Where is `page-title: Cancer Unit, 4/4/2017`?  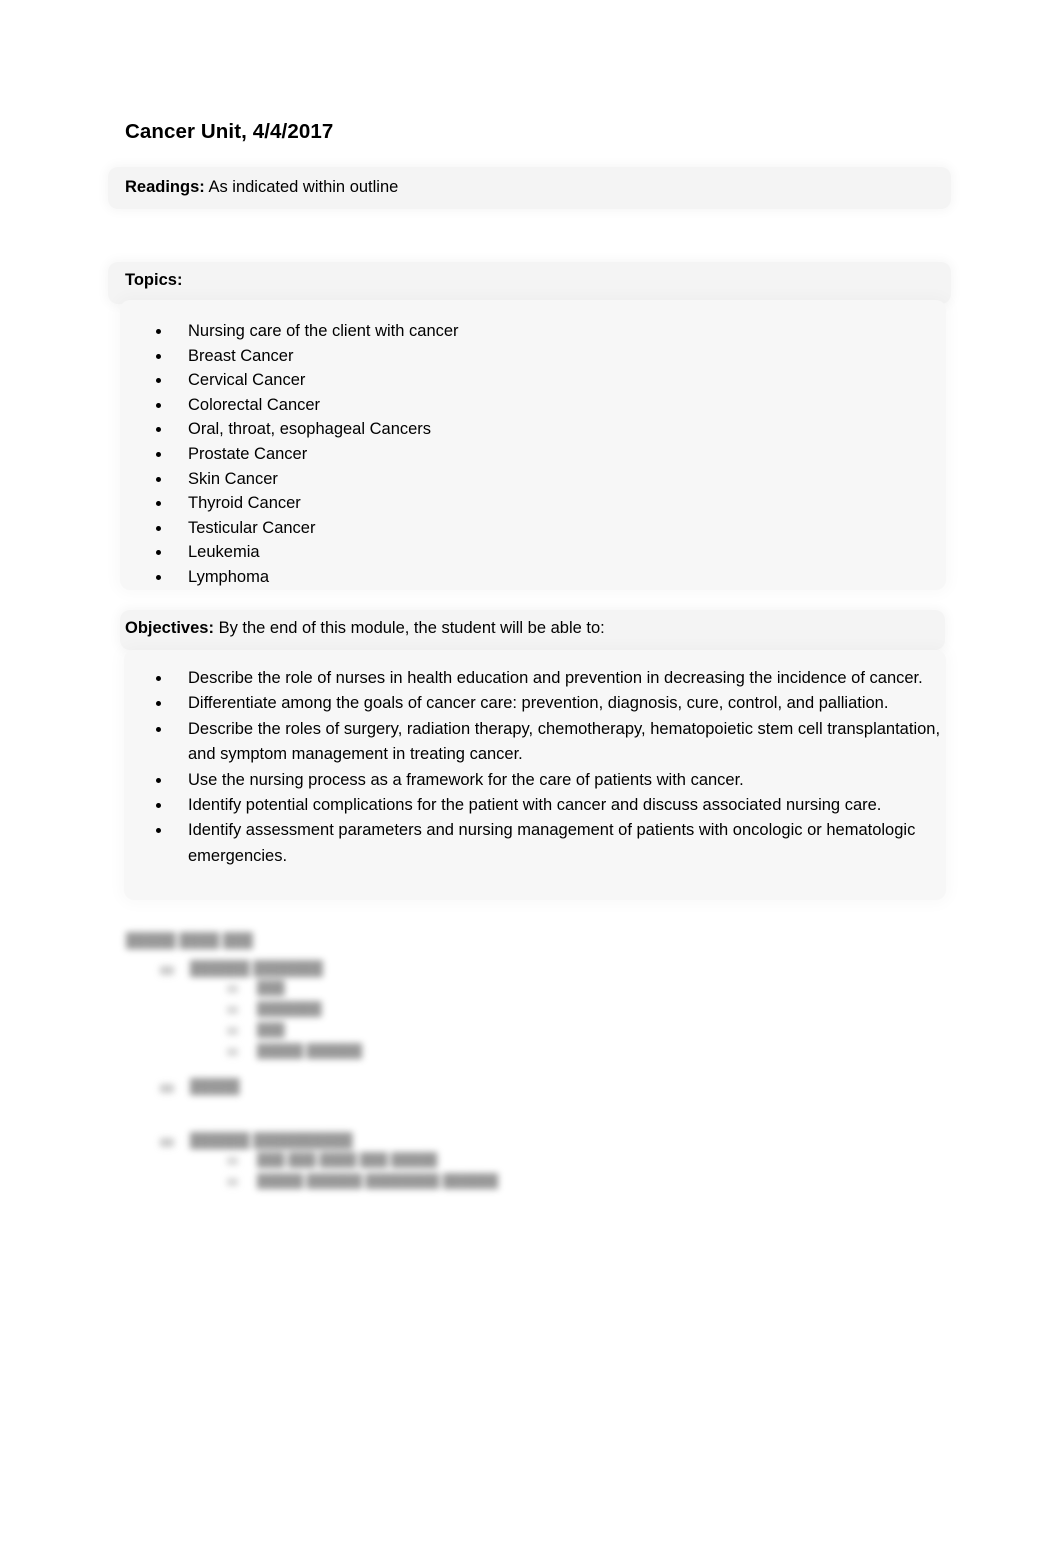 page-title: Cancer Unit, 4/4/2017 is located at coordinates (229, 131).